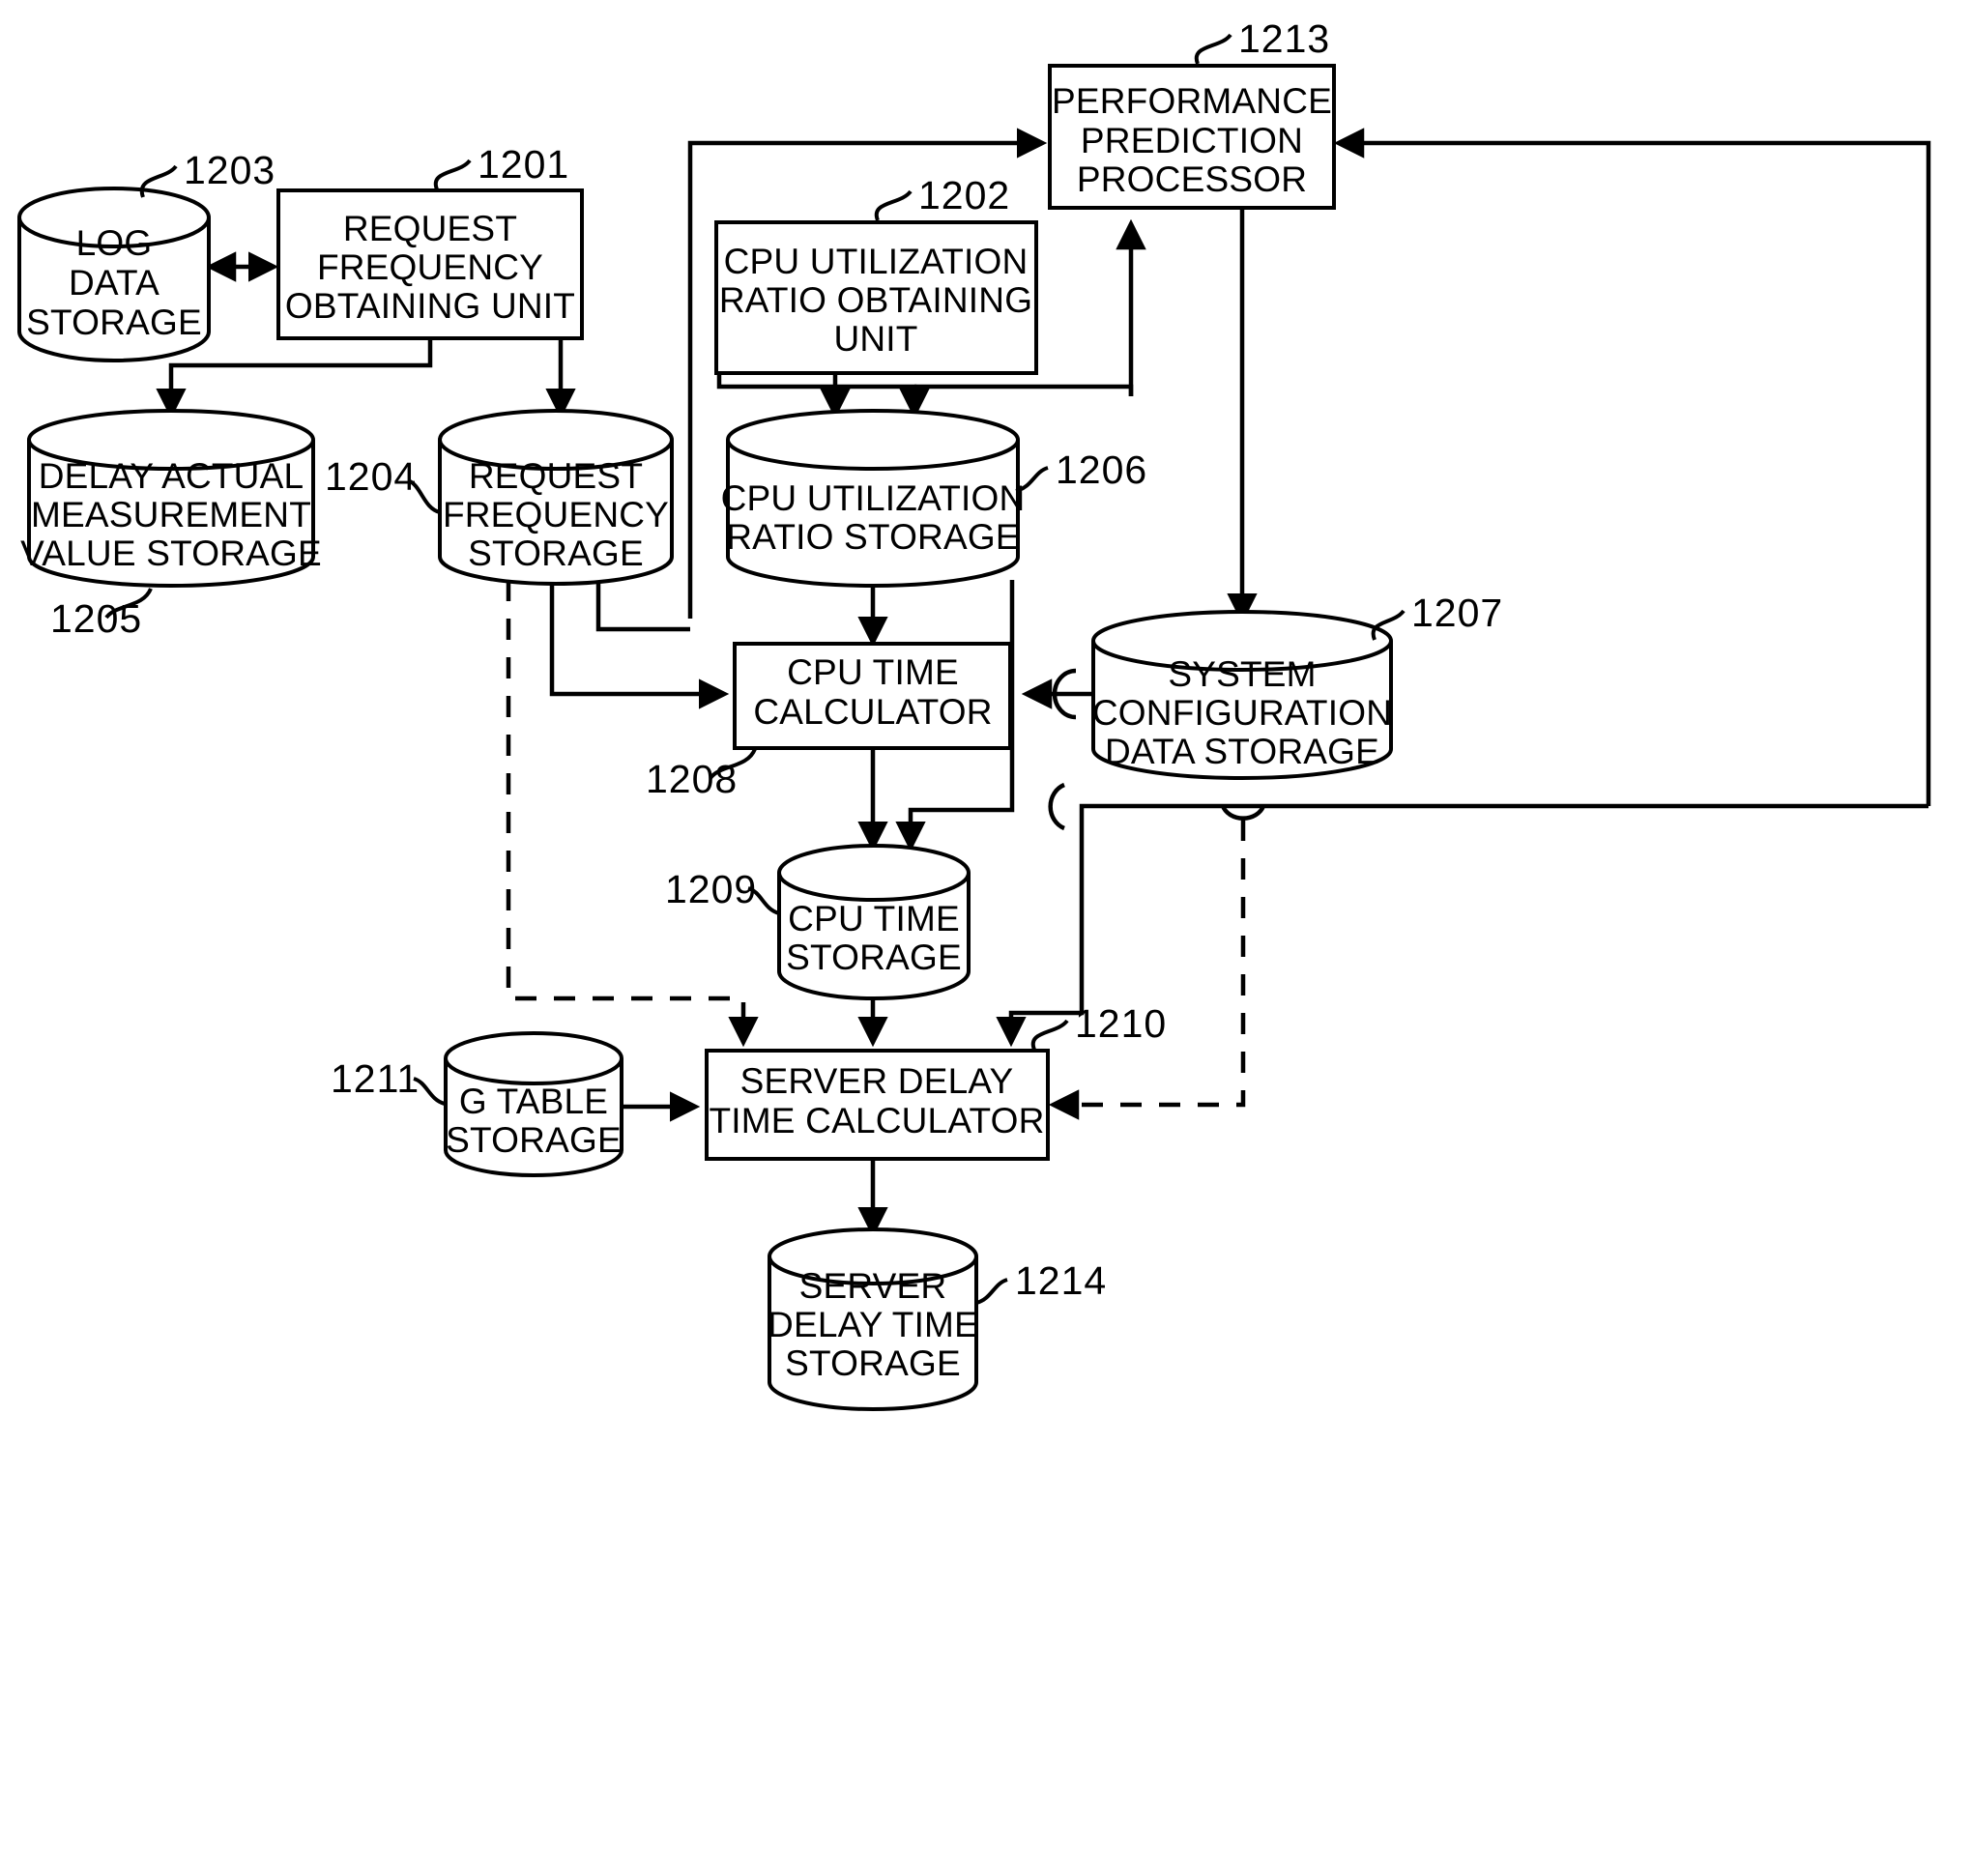 This screenshot has height=1876, width=1971. I want to click on node-label: DATA, so click(114, 283).